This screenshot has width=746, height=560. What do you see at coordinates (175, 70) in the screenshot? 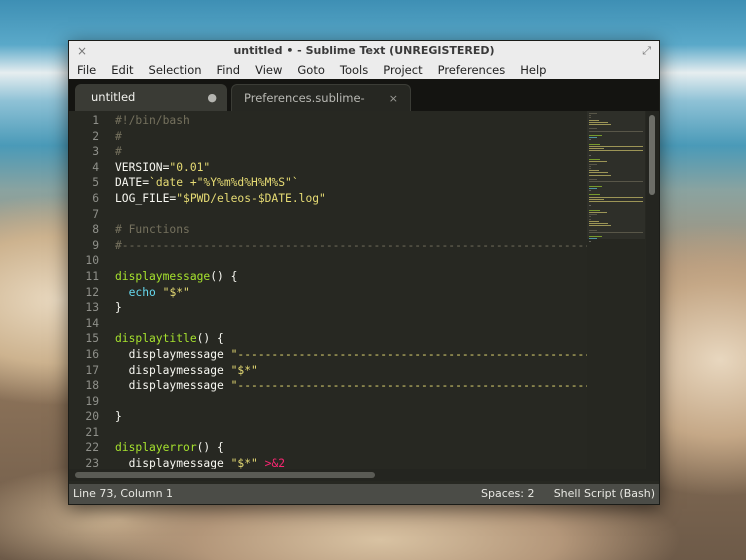
I see `menu-selection: Selection` at bounding box center [175, 70].